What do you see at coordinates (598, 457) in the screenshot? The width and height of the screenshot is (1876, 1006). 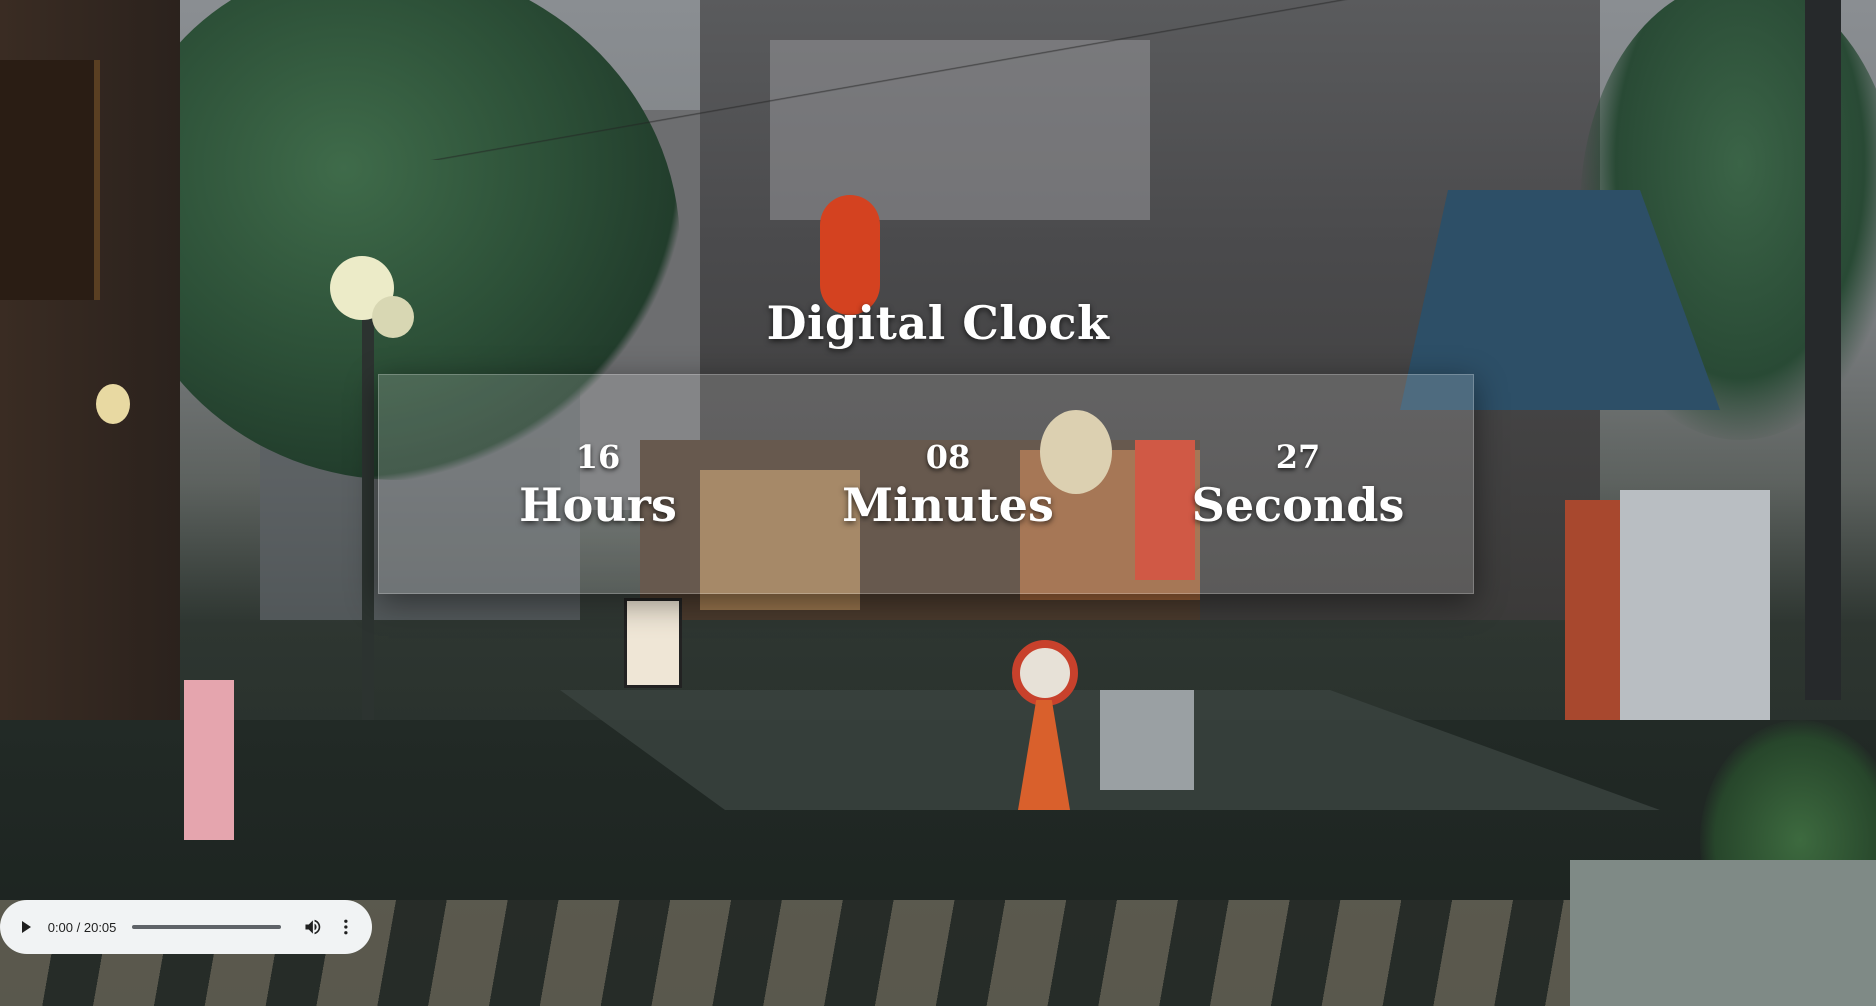 I see `hours-value: 16` at bounding box center [598, 457].